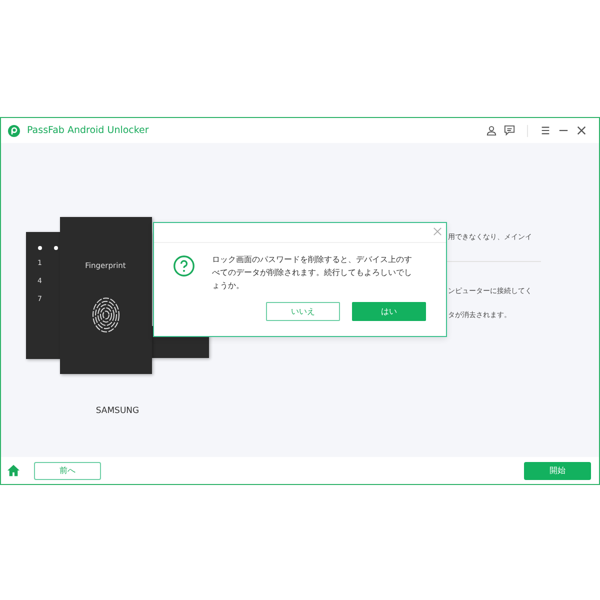  What do you see at coordinates (105, 315) in the screenshot?
I see `fingerprint-icon` at bounding box center [105, 315].